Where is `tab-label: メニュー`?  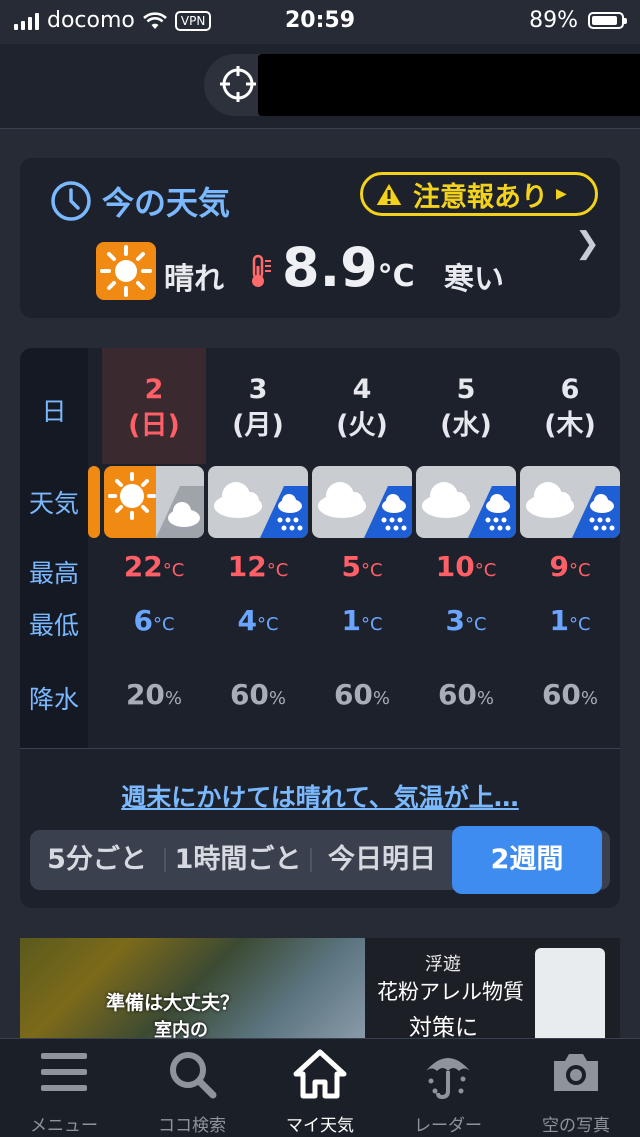 tab-label: メニュー is located at coordinates (64, 1126).